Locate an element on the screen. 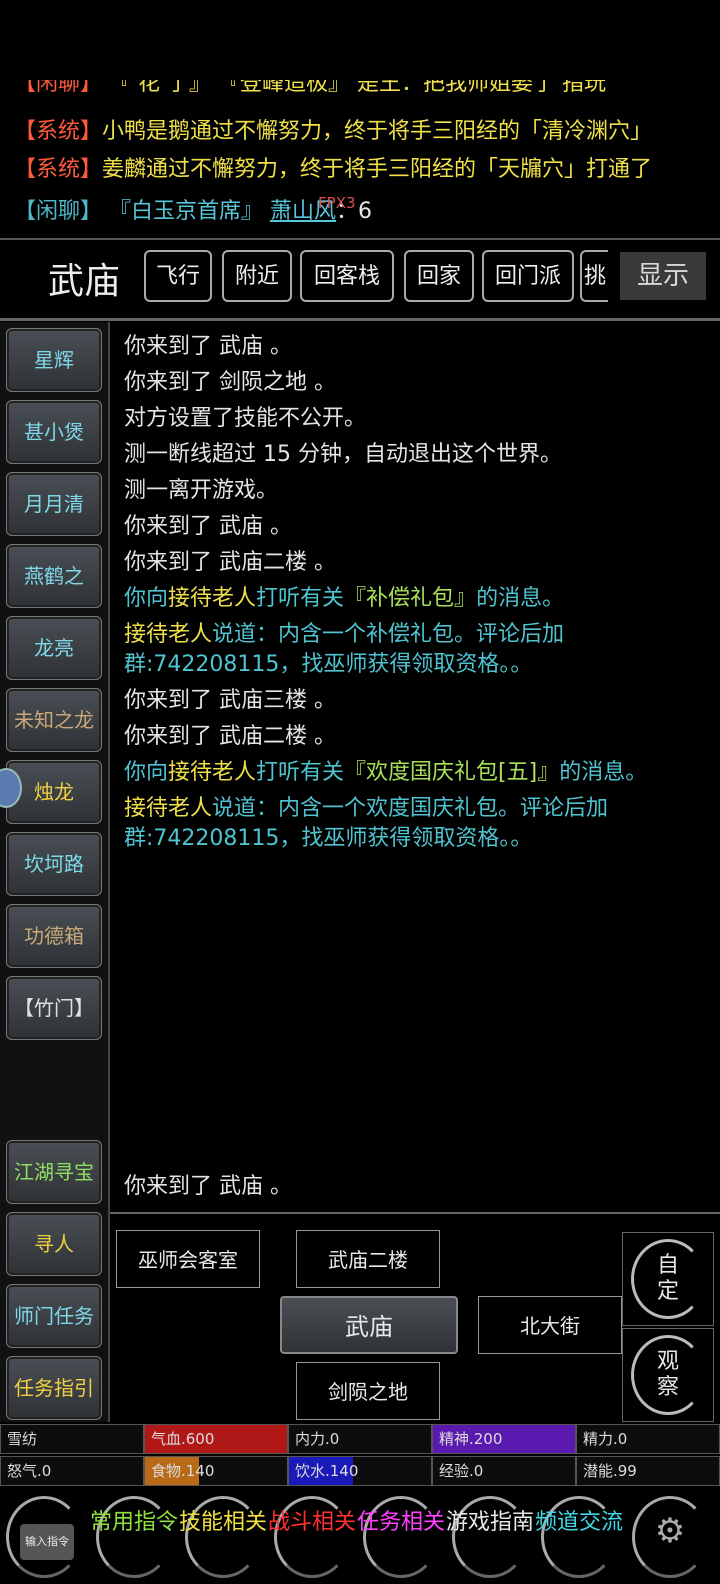  log-line: 你向接待老人打听有关『补偿礼包』的消息。 is located at coordinates (404, 599).